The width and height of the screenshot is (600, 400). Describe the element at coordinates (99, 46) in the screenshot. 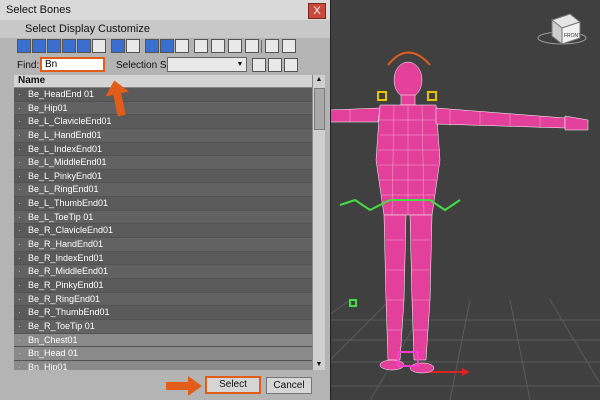

I see `display-warps-icon` at that location.